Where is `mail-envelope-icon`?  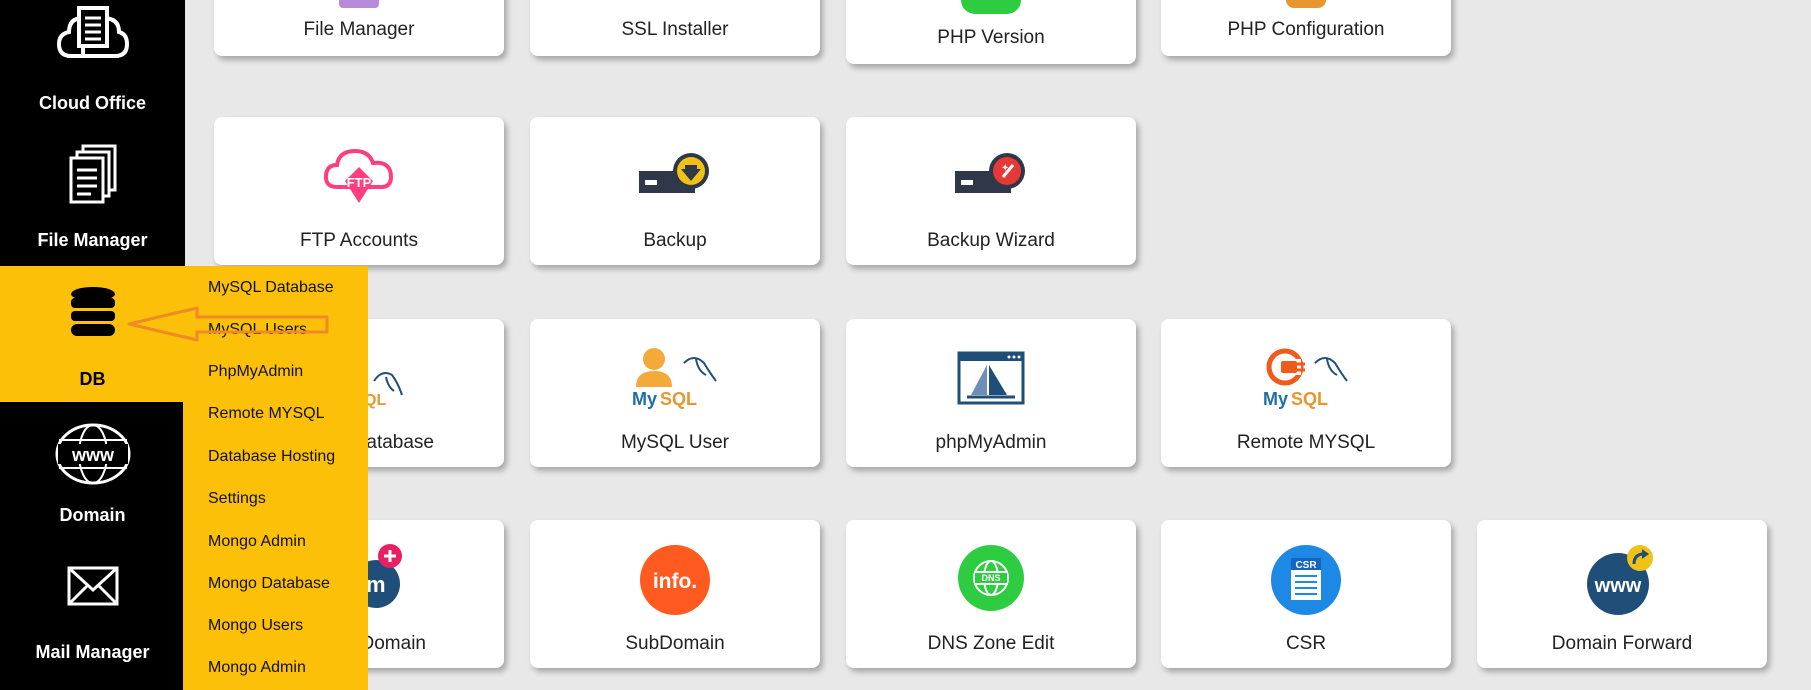 mail-envelope-icon is located at coordinates (93, 588).